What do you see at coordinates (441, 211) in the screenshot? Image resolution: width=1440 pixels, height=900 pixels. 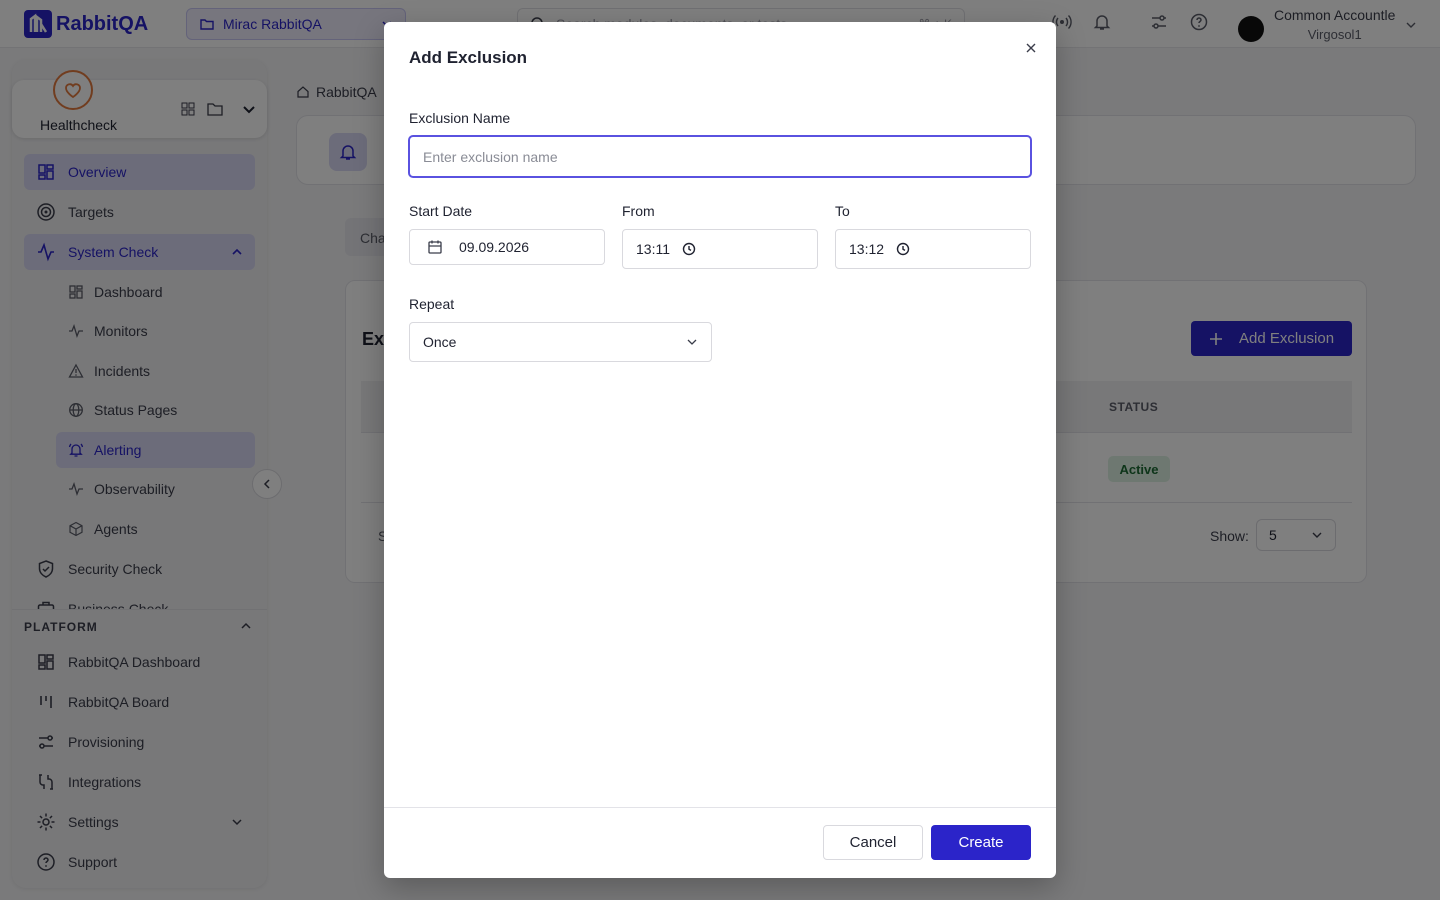 I see `start-date-label: Start Date` at bounding box center [441, 211].